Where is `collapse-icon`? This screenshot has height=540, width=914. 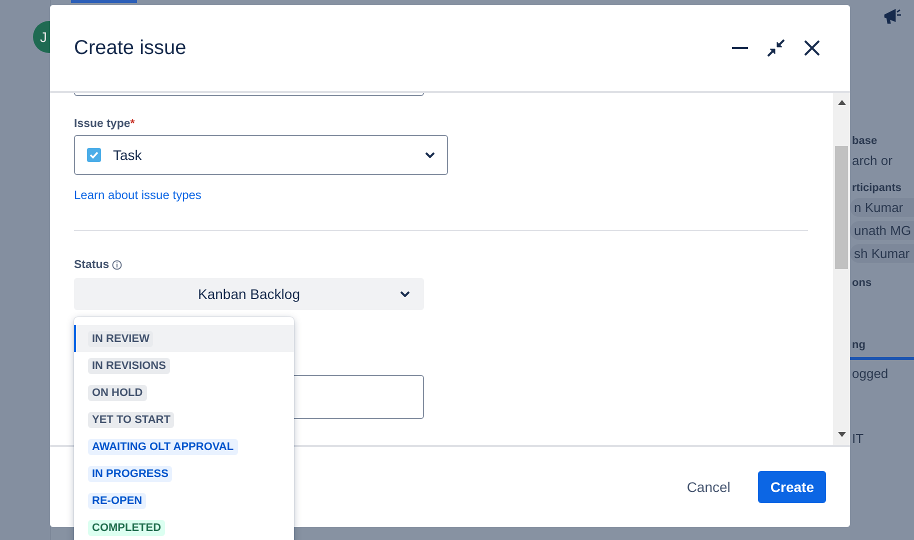 collapse-icon is located at coordinates (776, 48).